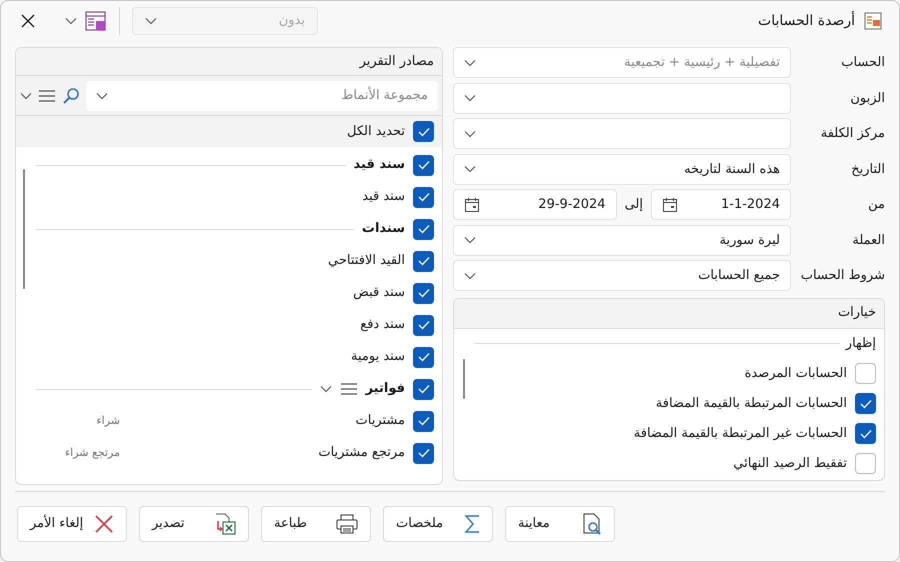  I want to click on checkbox-label: الحسابات غير المرتبطة بالقيمة المضافة, so click(740, 433).